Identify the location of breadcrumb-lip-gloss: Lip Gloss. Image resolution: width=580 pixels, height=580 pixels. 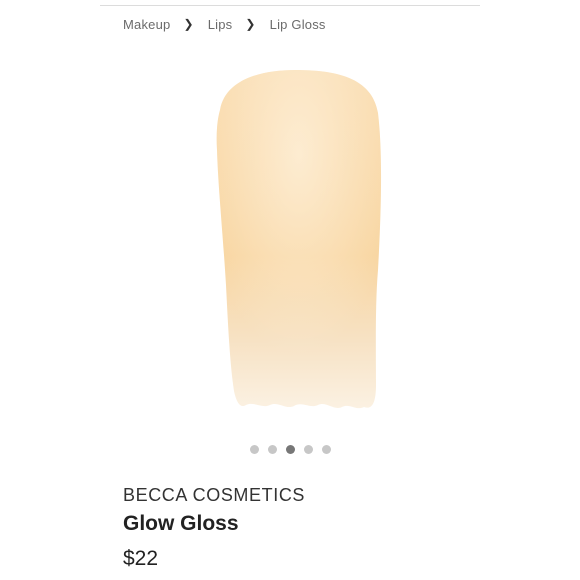
(298, 24).